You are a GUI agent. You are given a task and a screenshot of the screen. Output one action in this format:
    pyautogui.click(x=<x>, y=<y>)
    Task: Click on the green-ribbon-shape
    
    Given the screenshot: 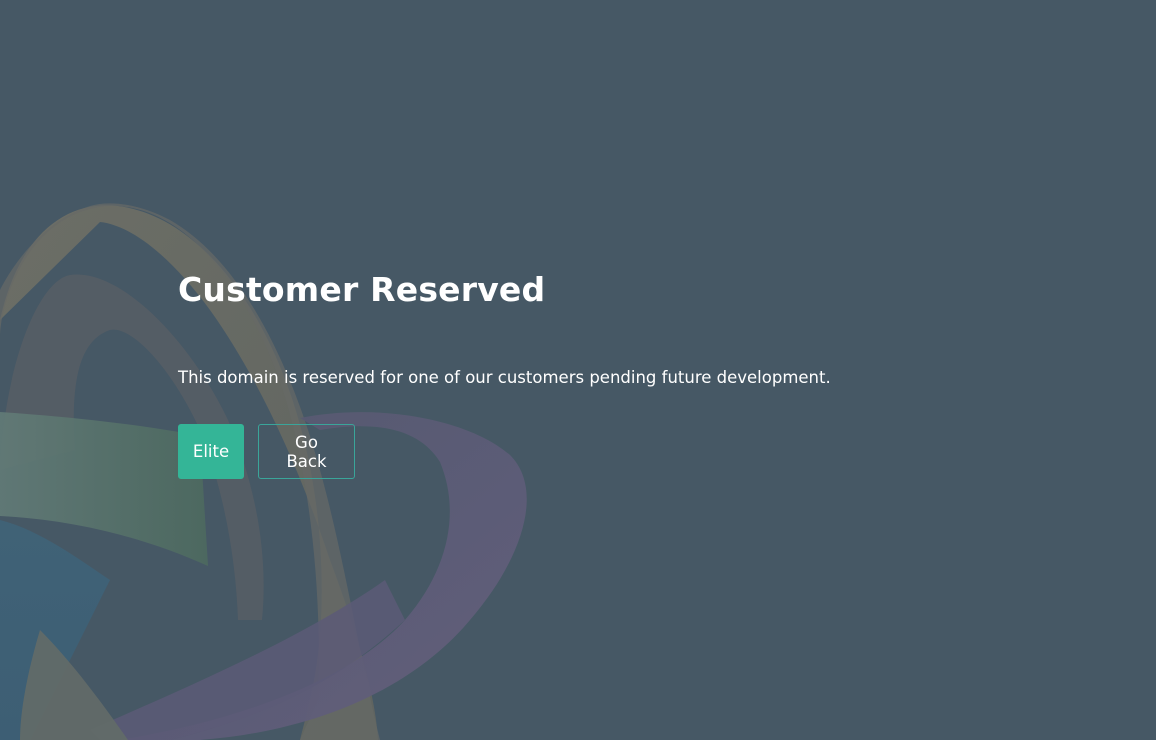 What is the action you would take?
    pyautogui.click(x=104, y=489)
    